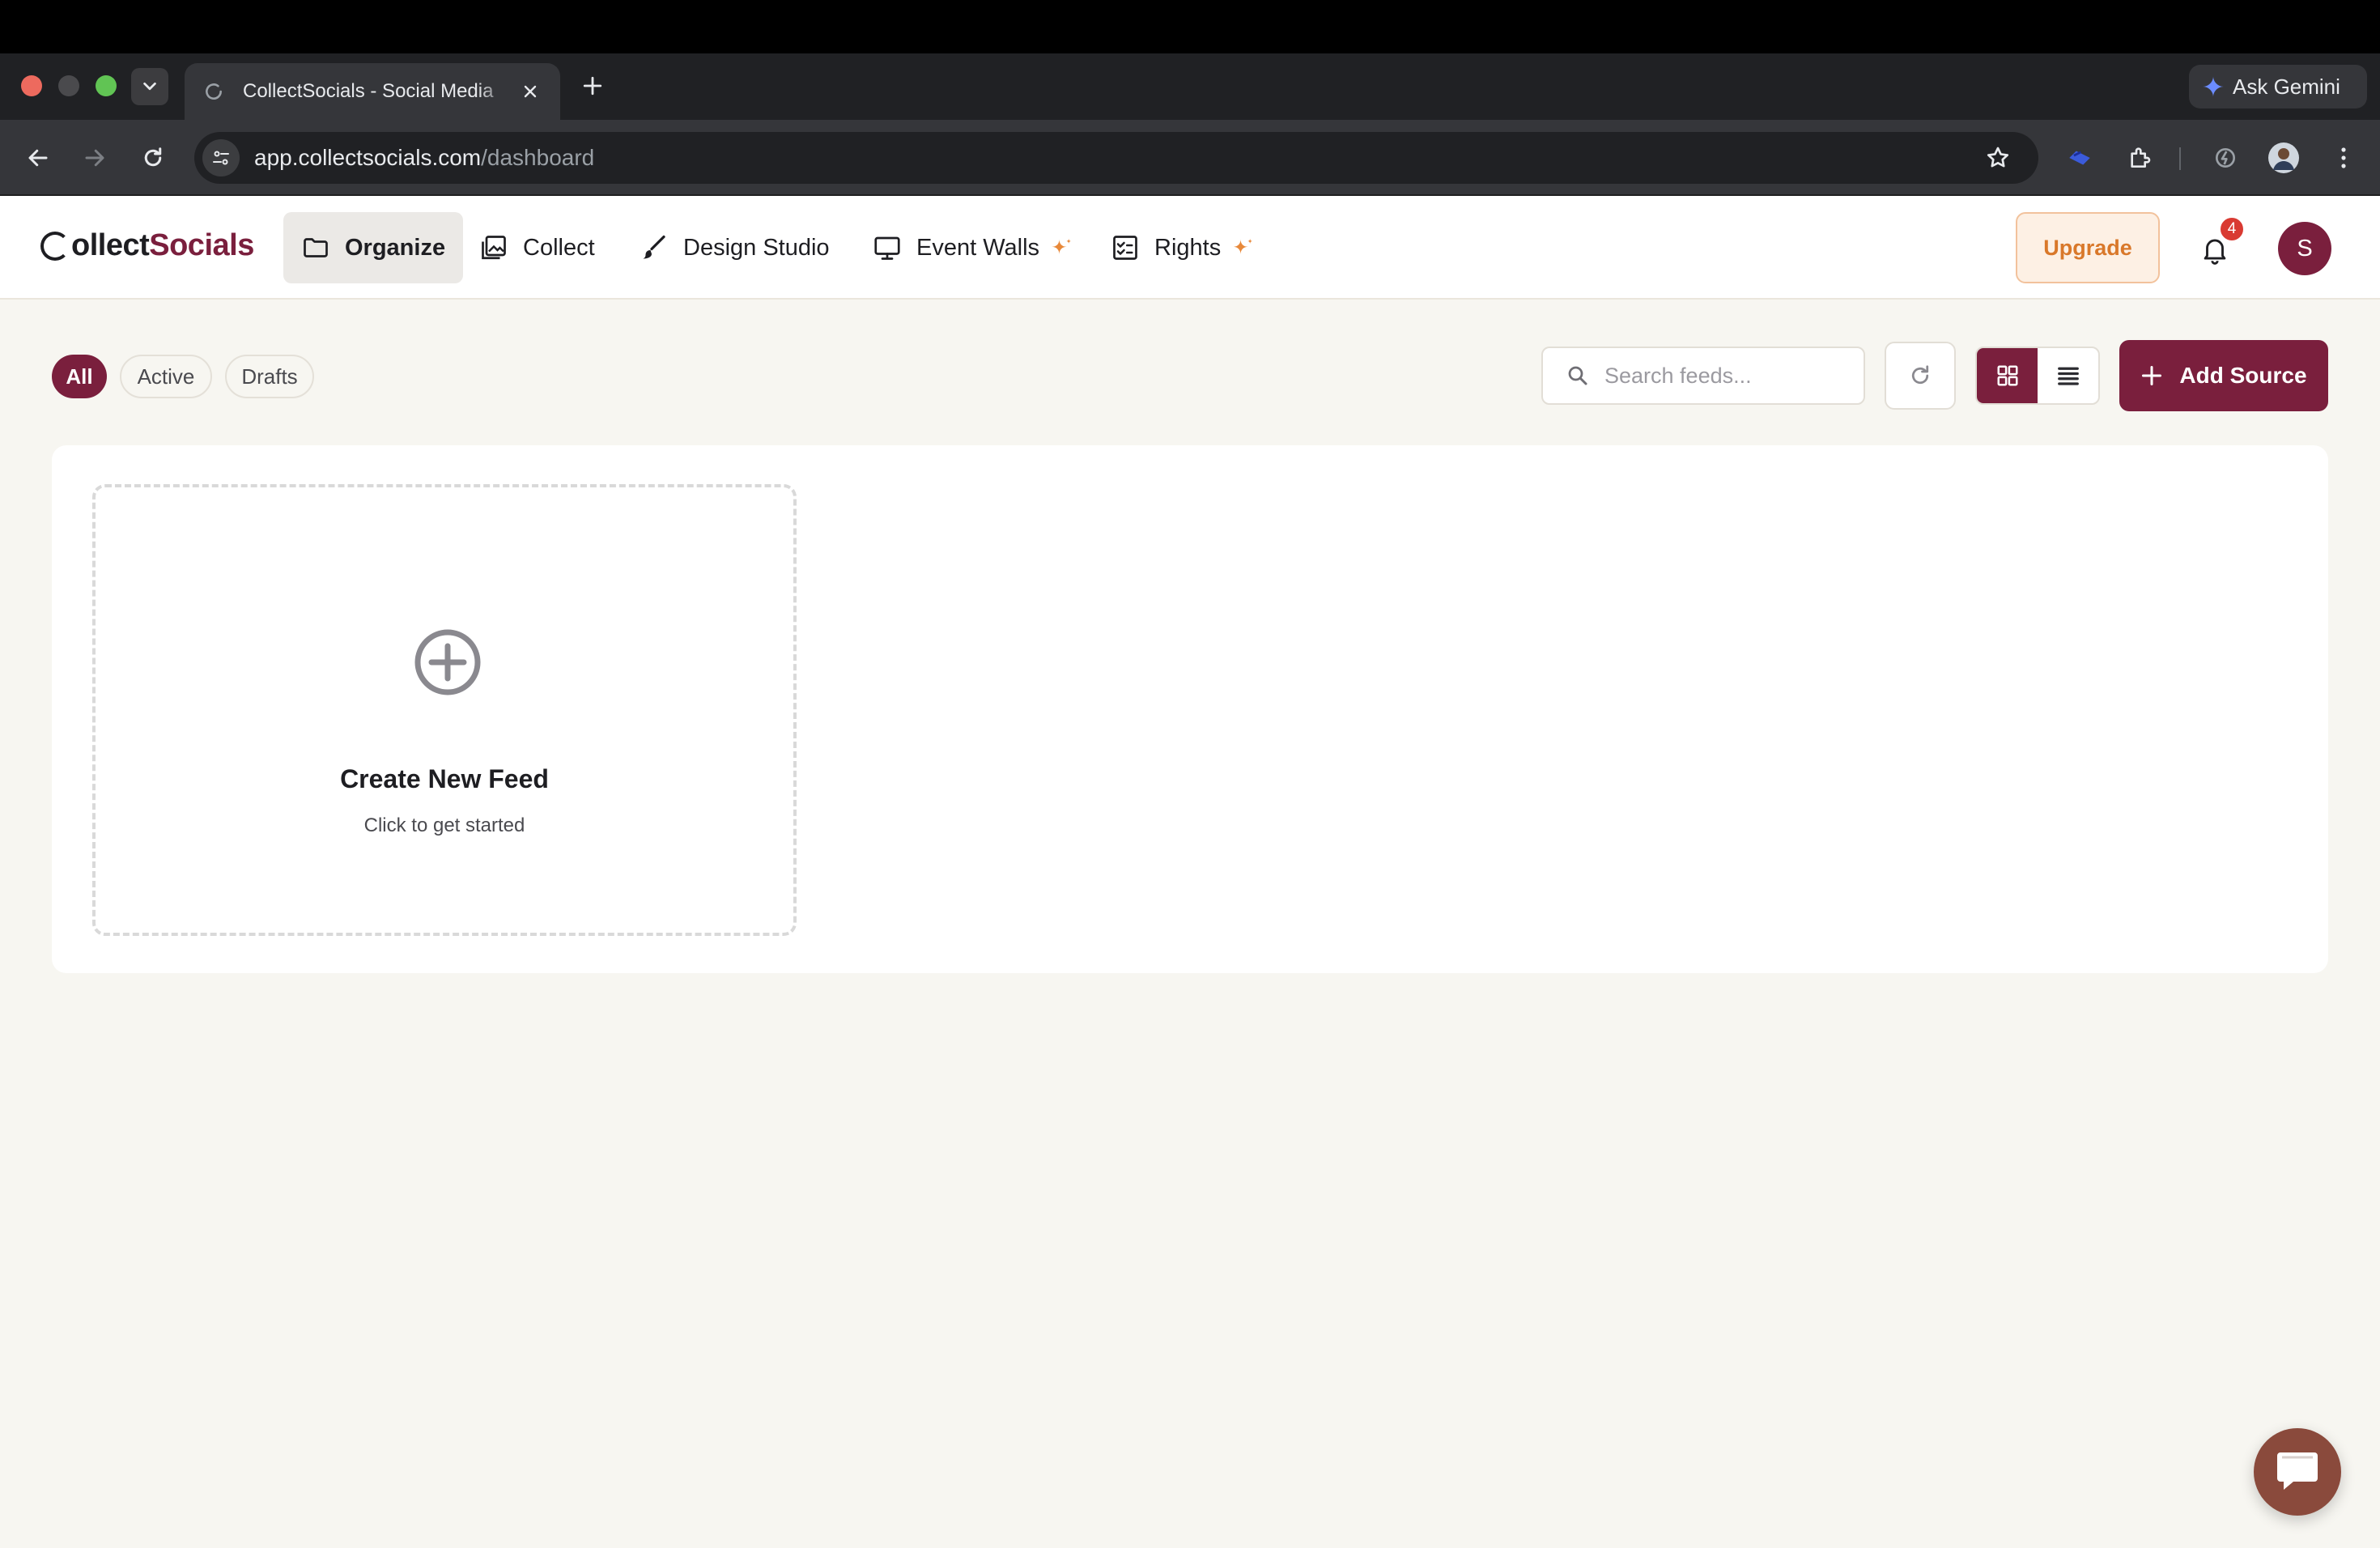 The image size is (2380, 1548). Describe the element at coordinates (538, 158) in the screenshot. I see `url-path: /dashboard` at that location.